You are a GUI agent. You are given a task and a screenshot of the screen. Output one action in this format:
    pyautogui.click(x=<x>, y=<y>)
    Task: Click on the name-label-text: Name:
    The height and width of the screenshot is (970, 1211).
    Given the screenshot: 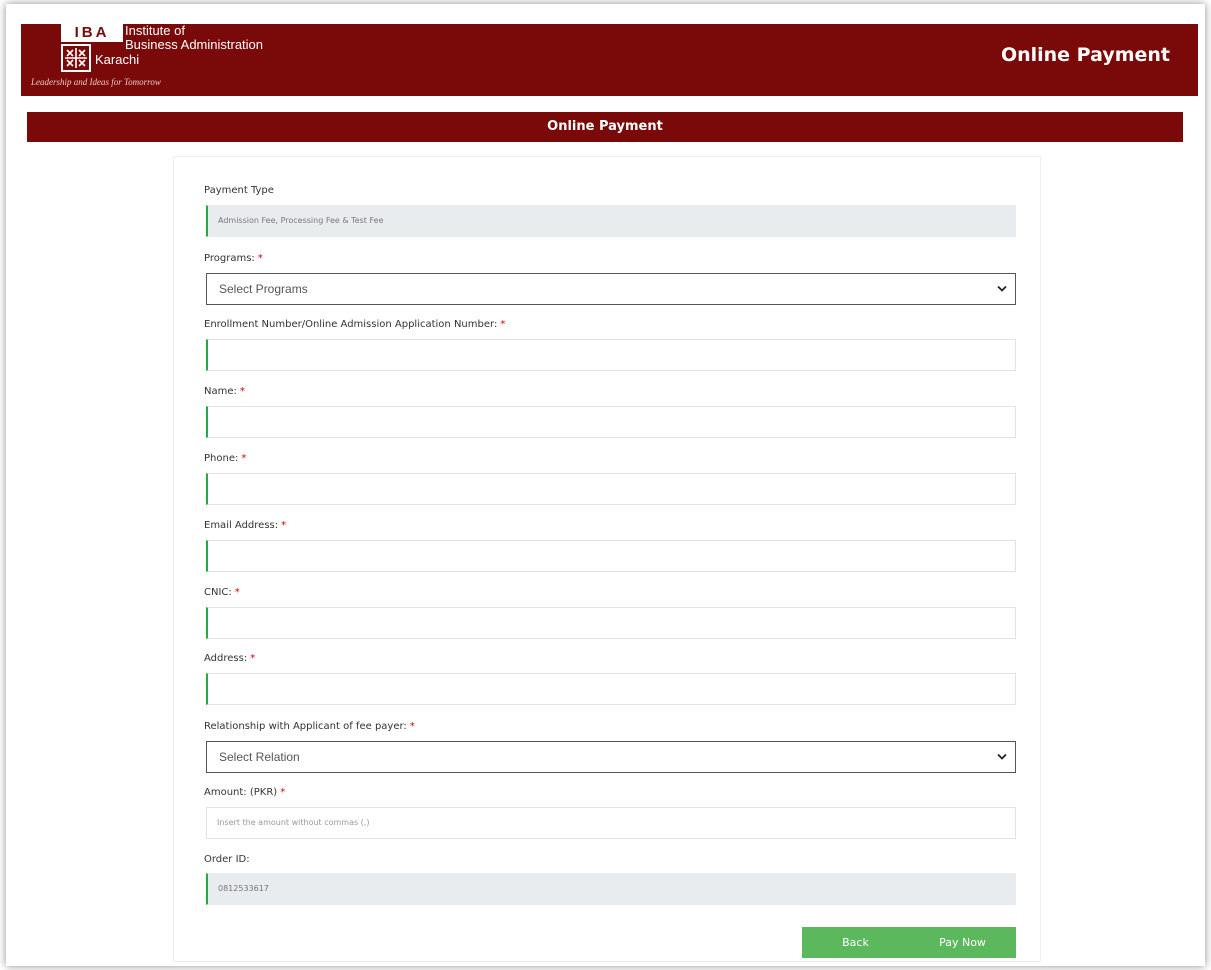 What is the action you would take?
    pyautogui.click(x=220, y=391)
    